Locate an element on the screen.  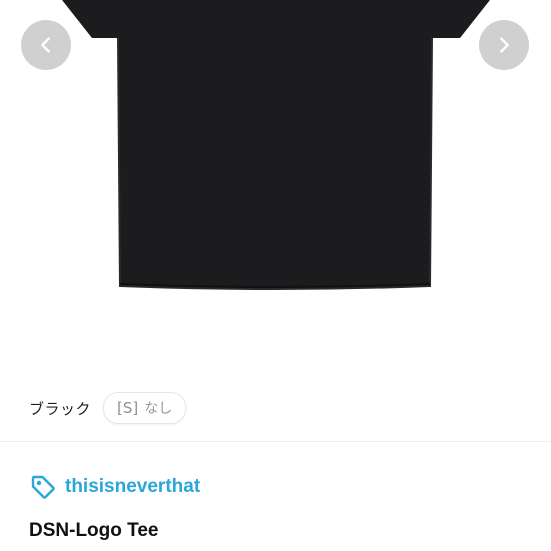
section-divider is located at coordinates (275, 441).